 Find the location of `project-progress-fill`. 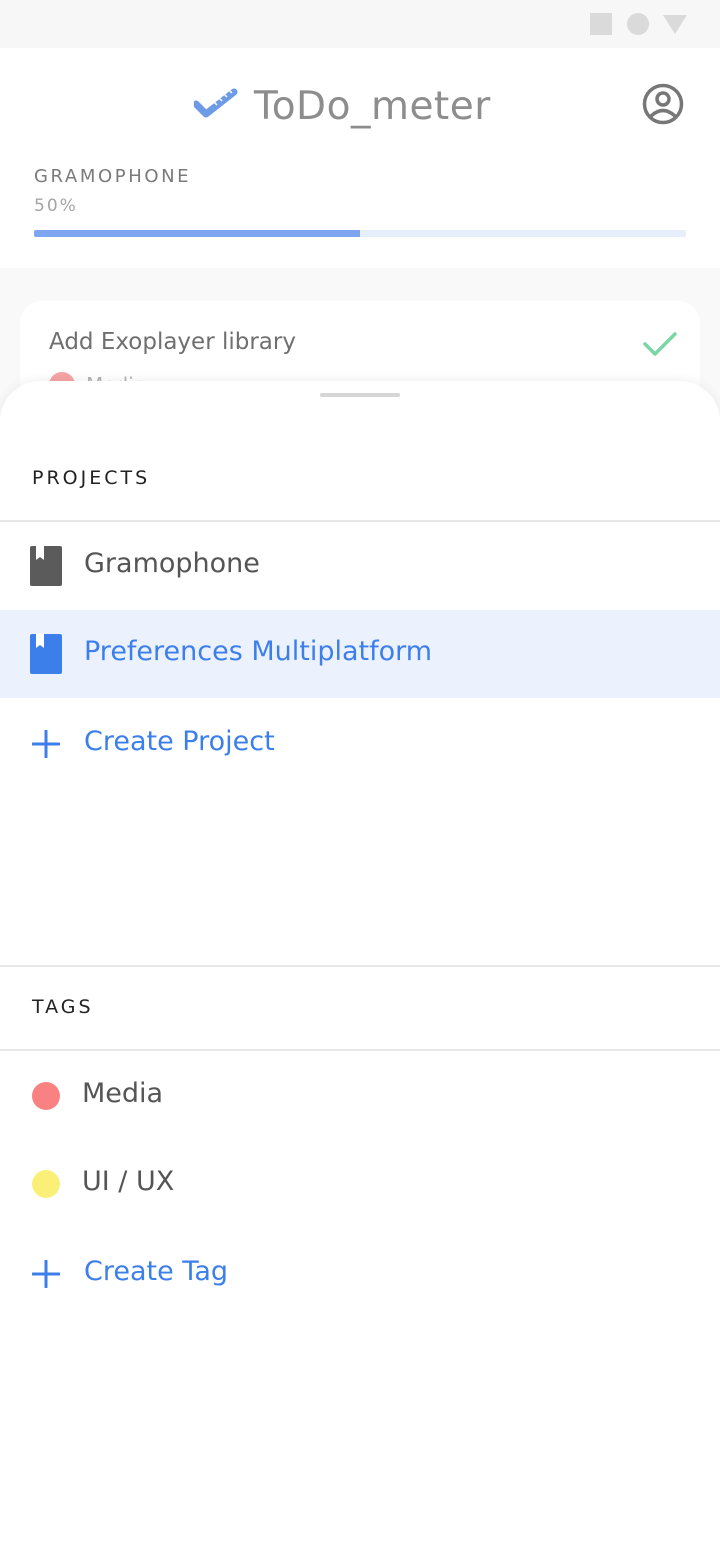

project-progress-fill is located at coordinates (197, 233).